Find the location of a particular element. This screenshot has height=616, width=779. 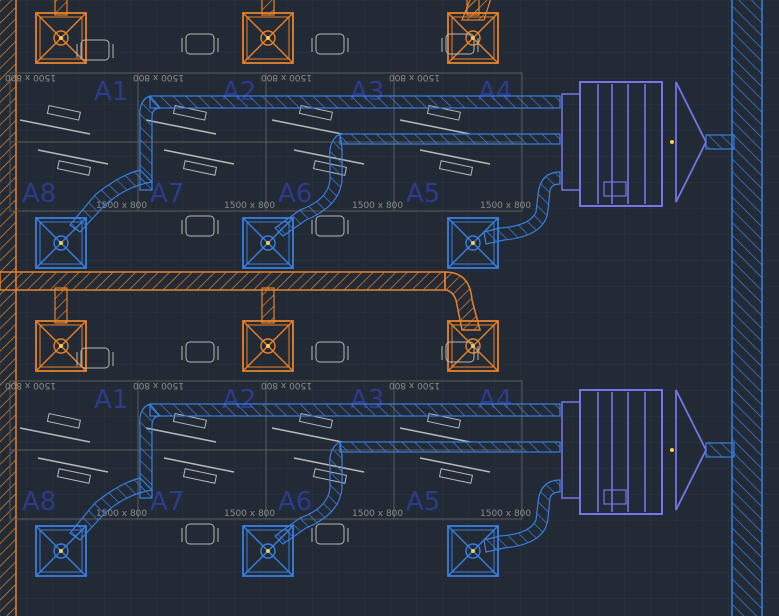

left-wall is located at coordinates (8, 308).